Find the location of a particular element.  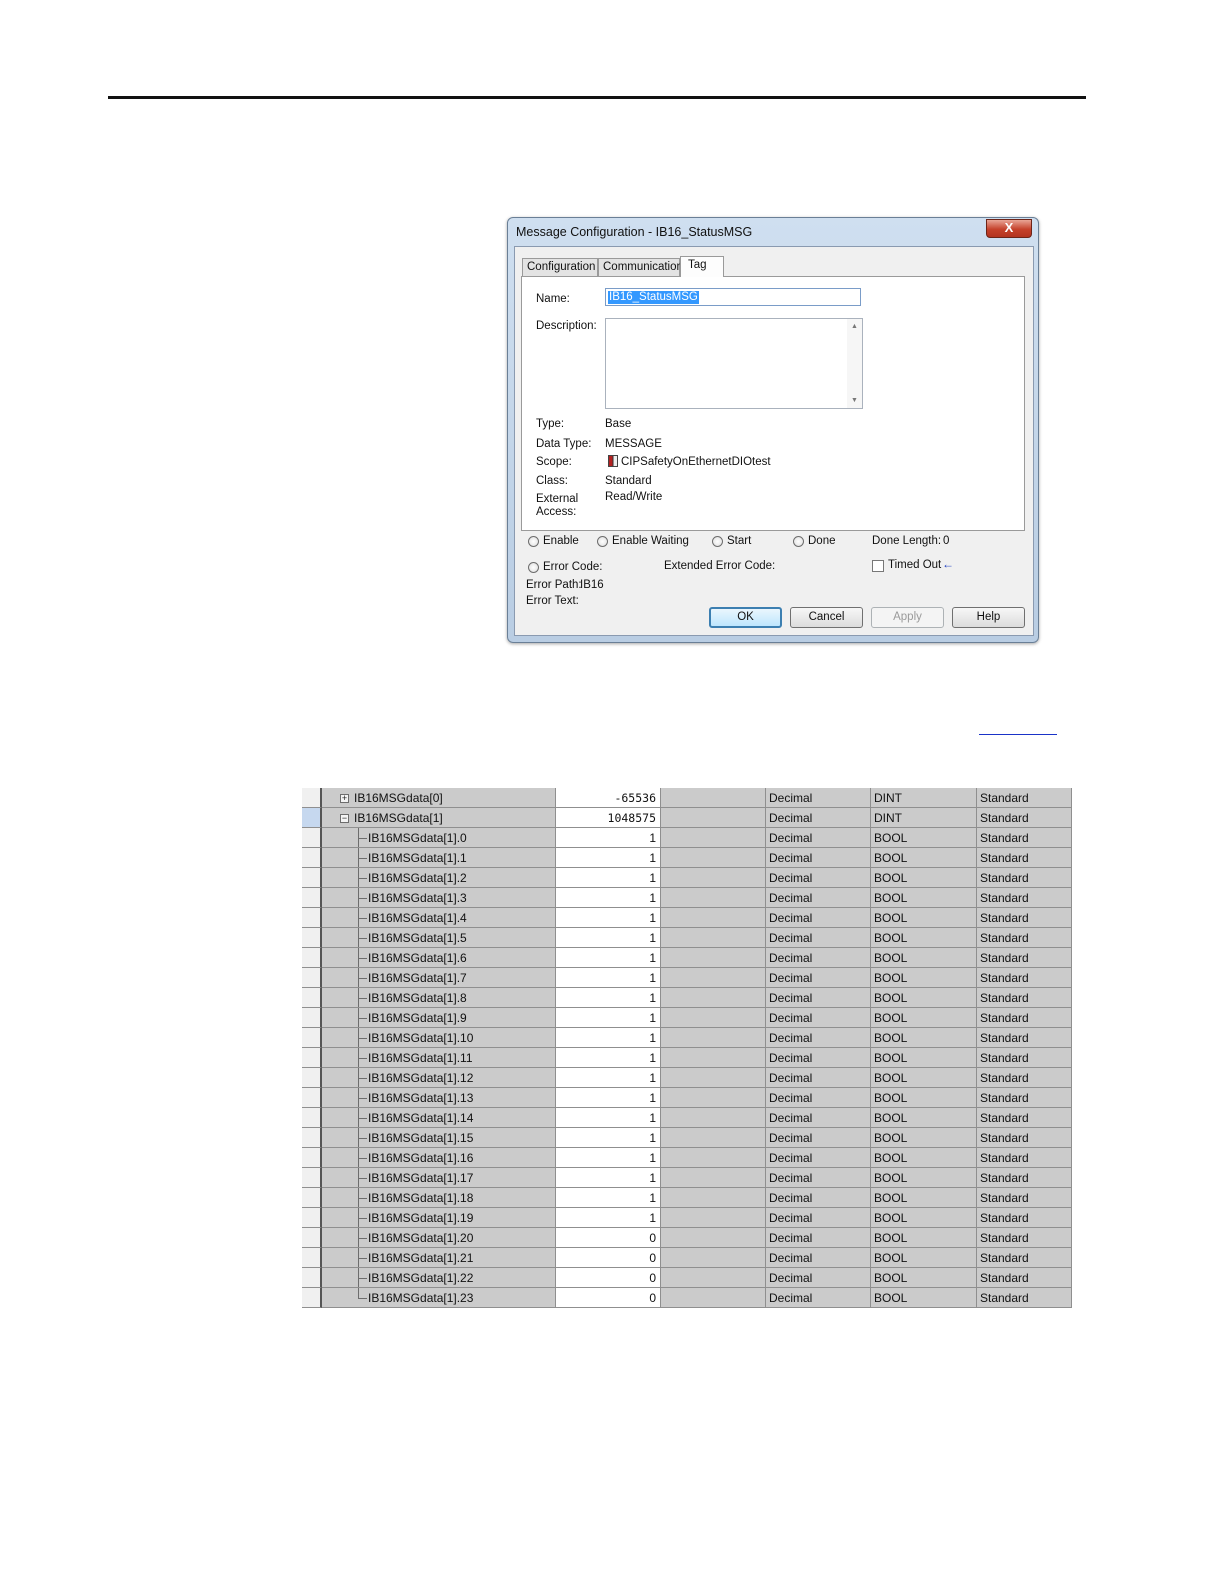

tab-tag: Tag is located at coordinates (702, 266).